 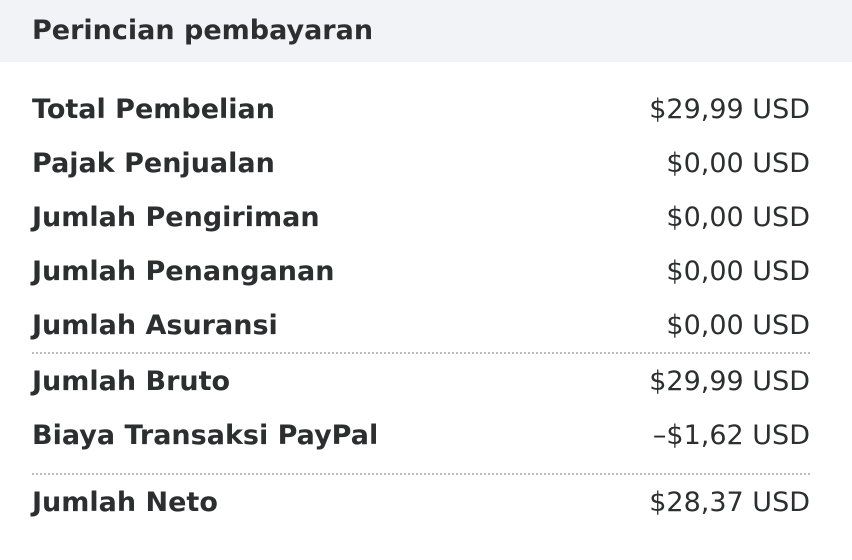 I want to click on row-net-amount: Jumlah Neto $28,37 USD, so click(x=421, y=503).